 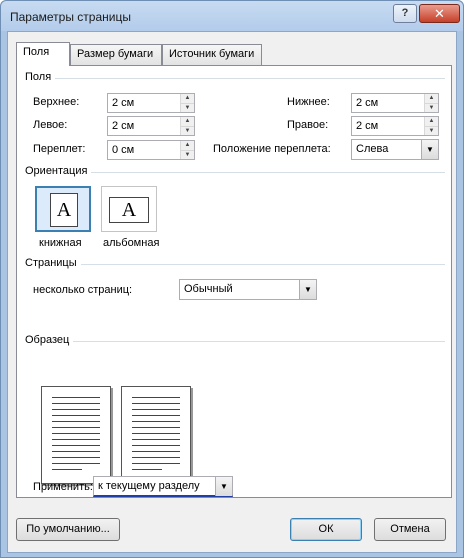 I want to click on dialog-title: Параметры страницы, so click(x=70, y=17).